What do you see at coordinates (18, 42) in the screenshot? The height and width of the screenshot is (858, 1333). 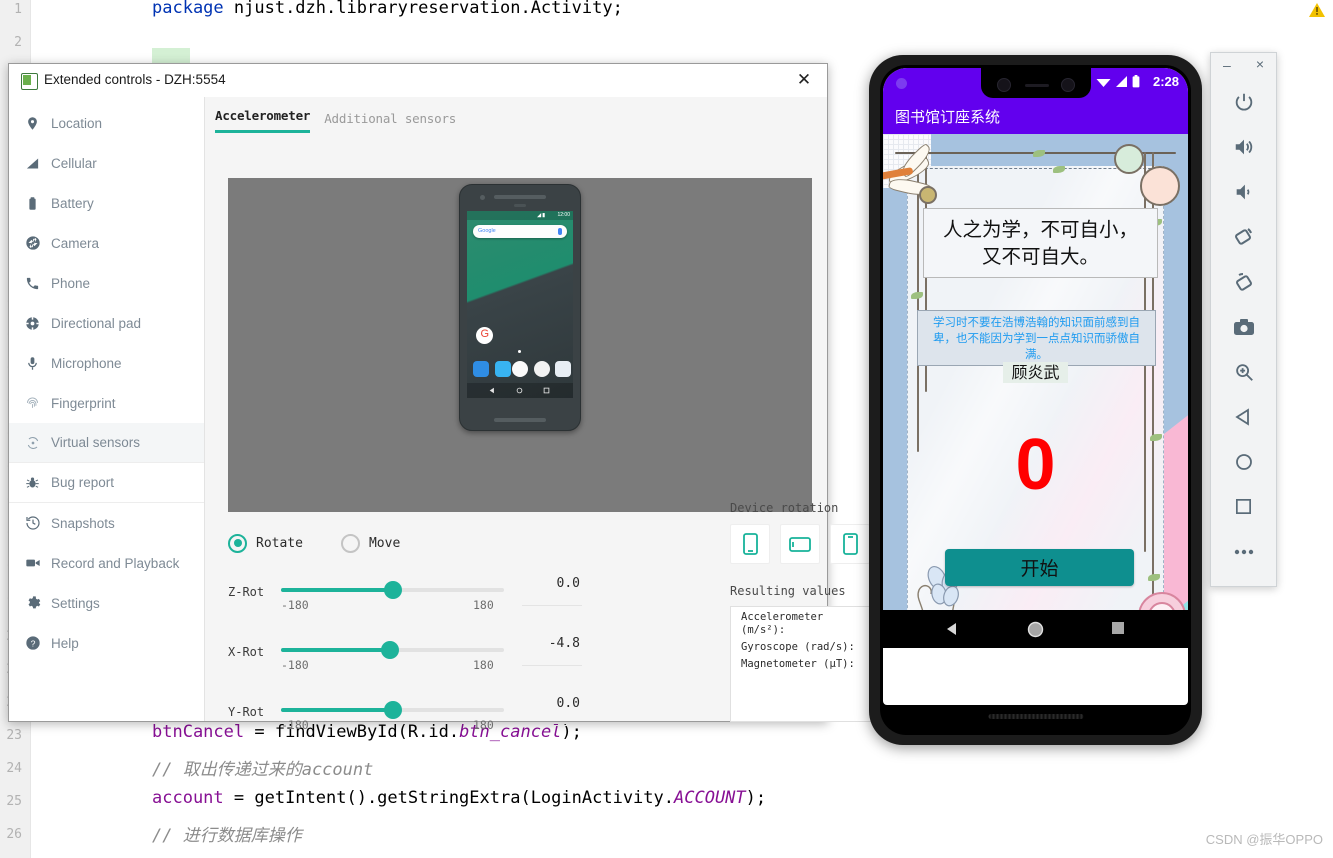 I see `line-number: 2` at bounding box center [18, 42].